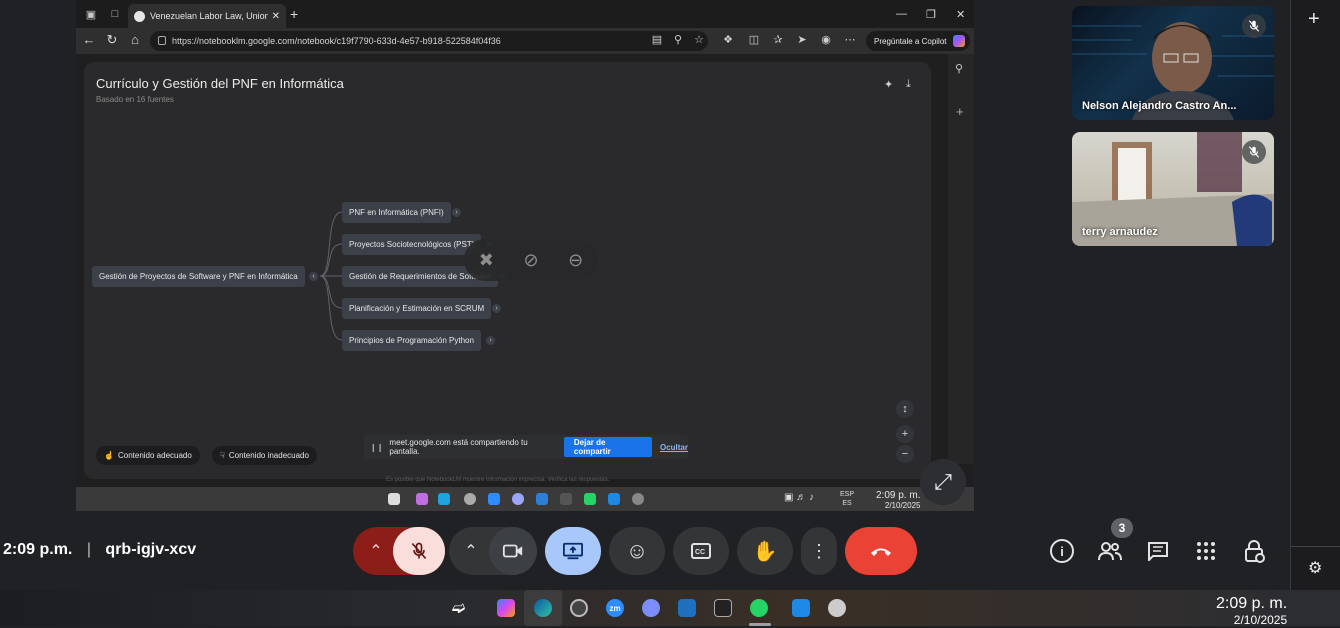  What do you see at coordinates (837, 608) in the screenshot?
I see `search-app-icon` at bounding box center [837, 608].